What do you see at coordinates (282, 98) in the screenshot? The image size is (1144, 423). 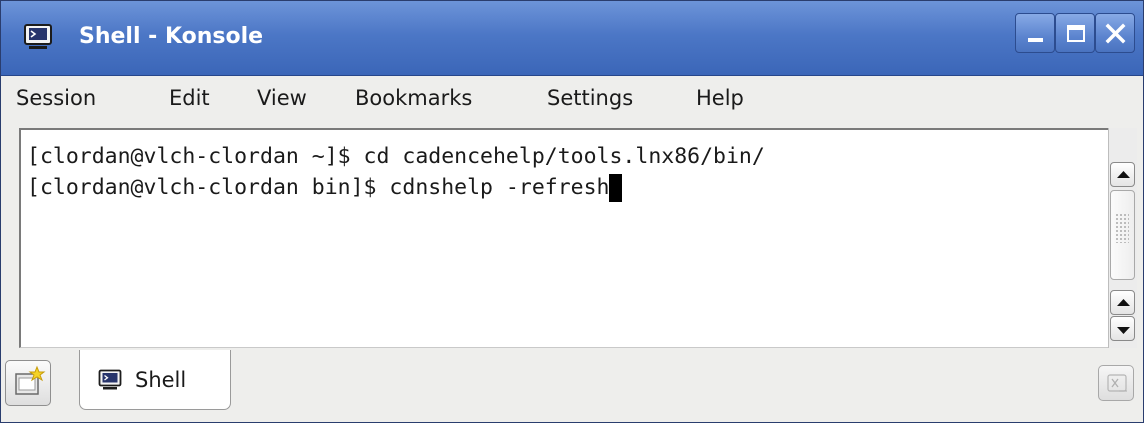 I see `menu-view: View` at bounding box center [282, 98].